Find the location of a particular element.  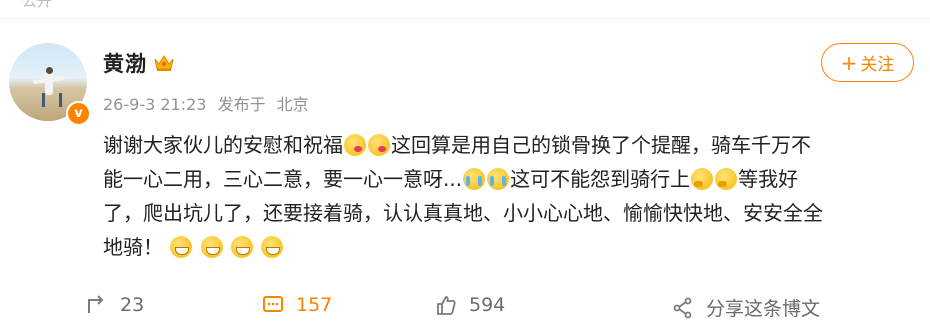

post-source: 发布于 is located at coordinates (241, 104).